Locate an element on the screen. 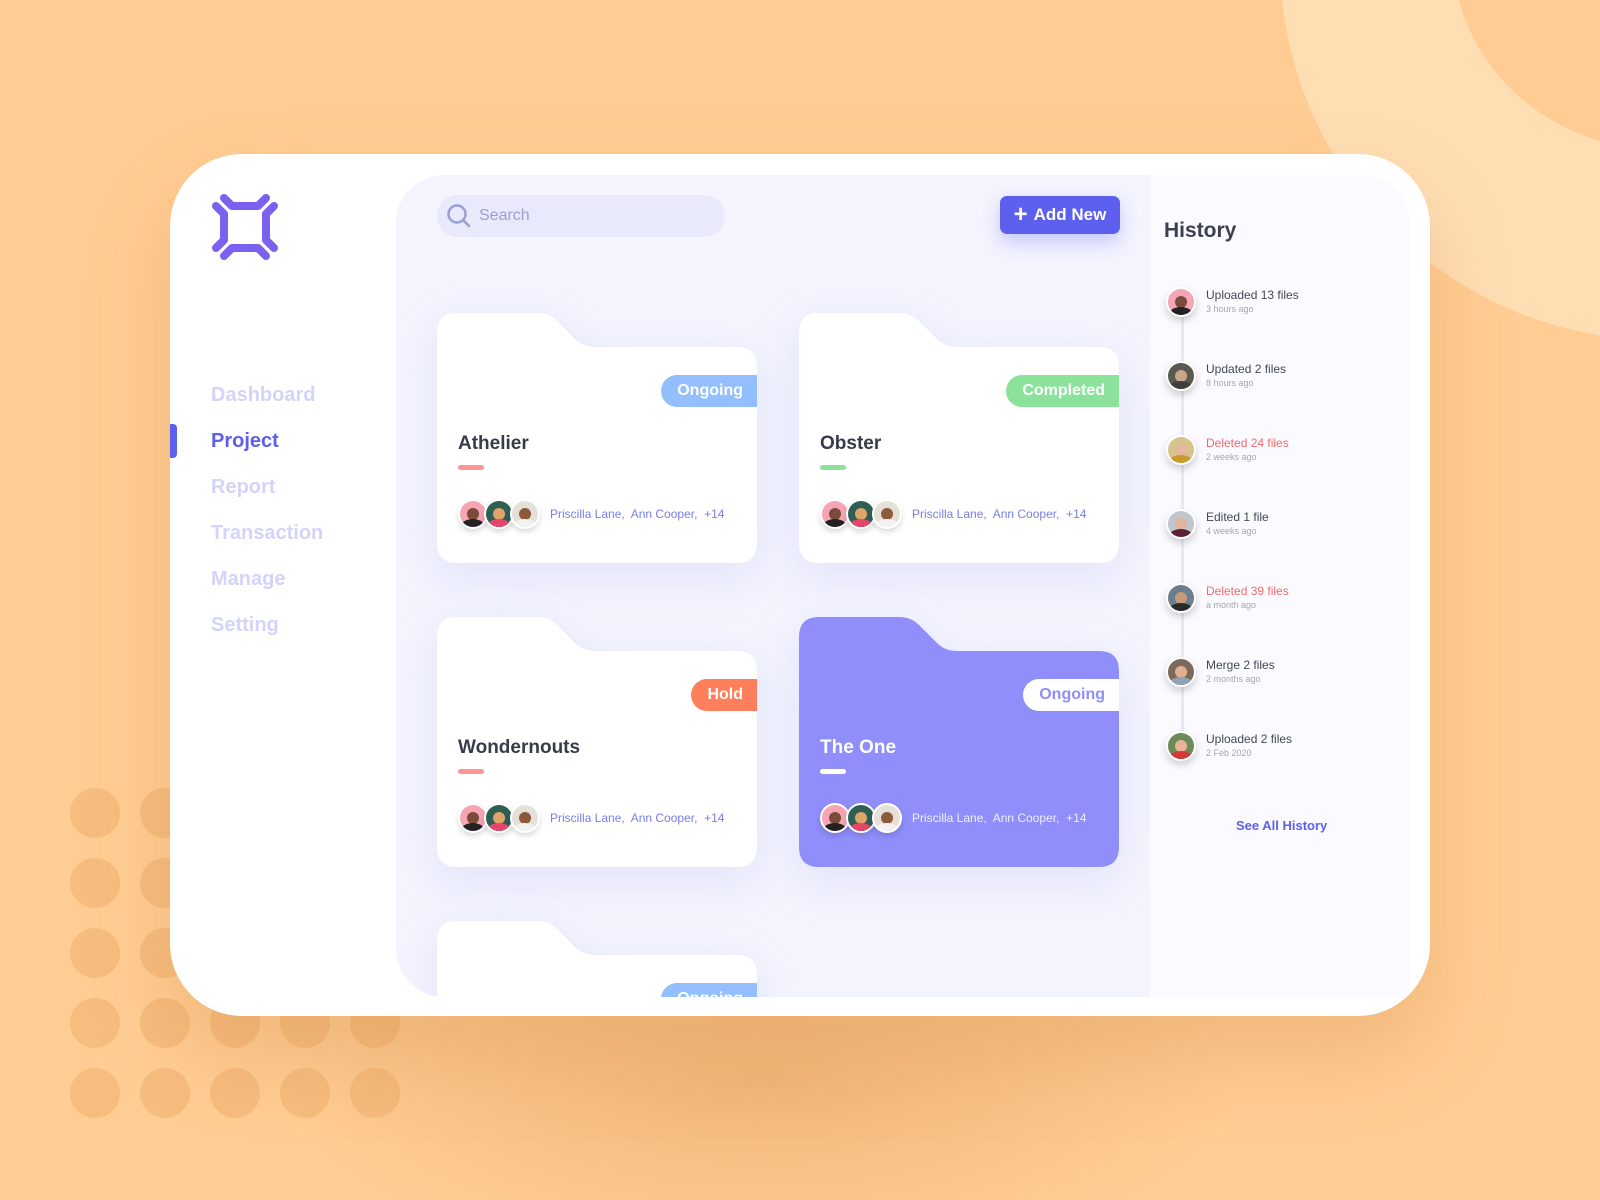 The width and height of the screenshot is (1600, 1200). logo-icon is located at coordinates (245, 227).